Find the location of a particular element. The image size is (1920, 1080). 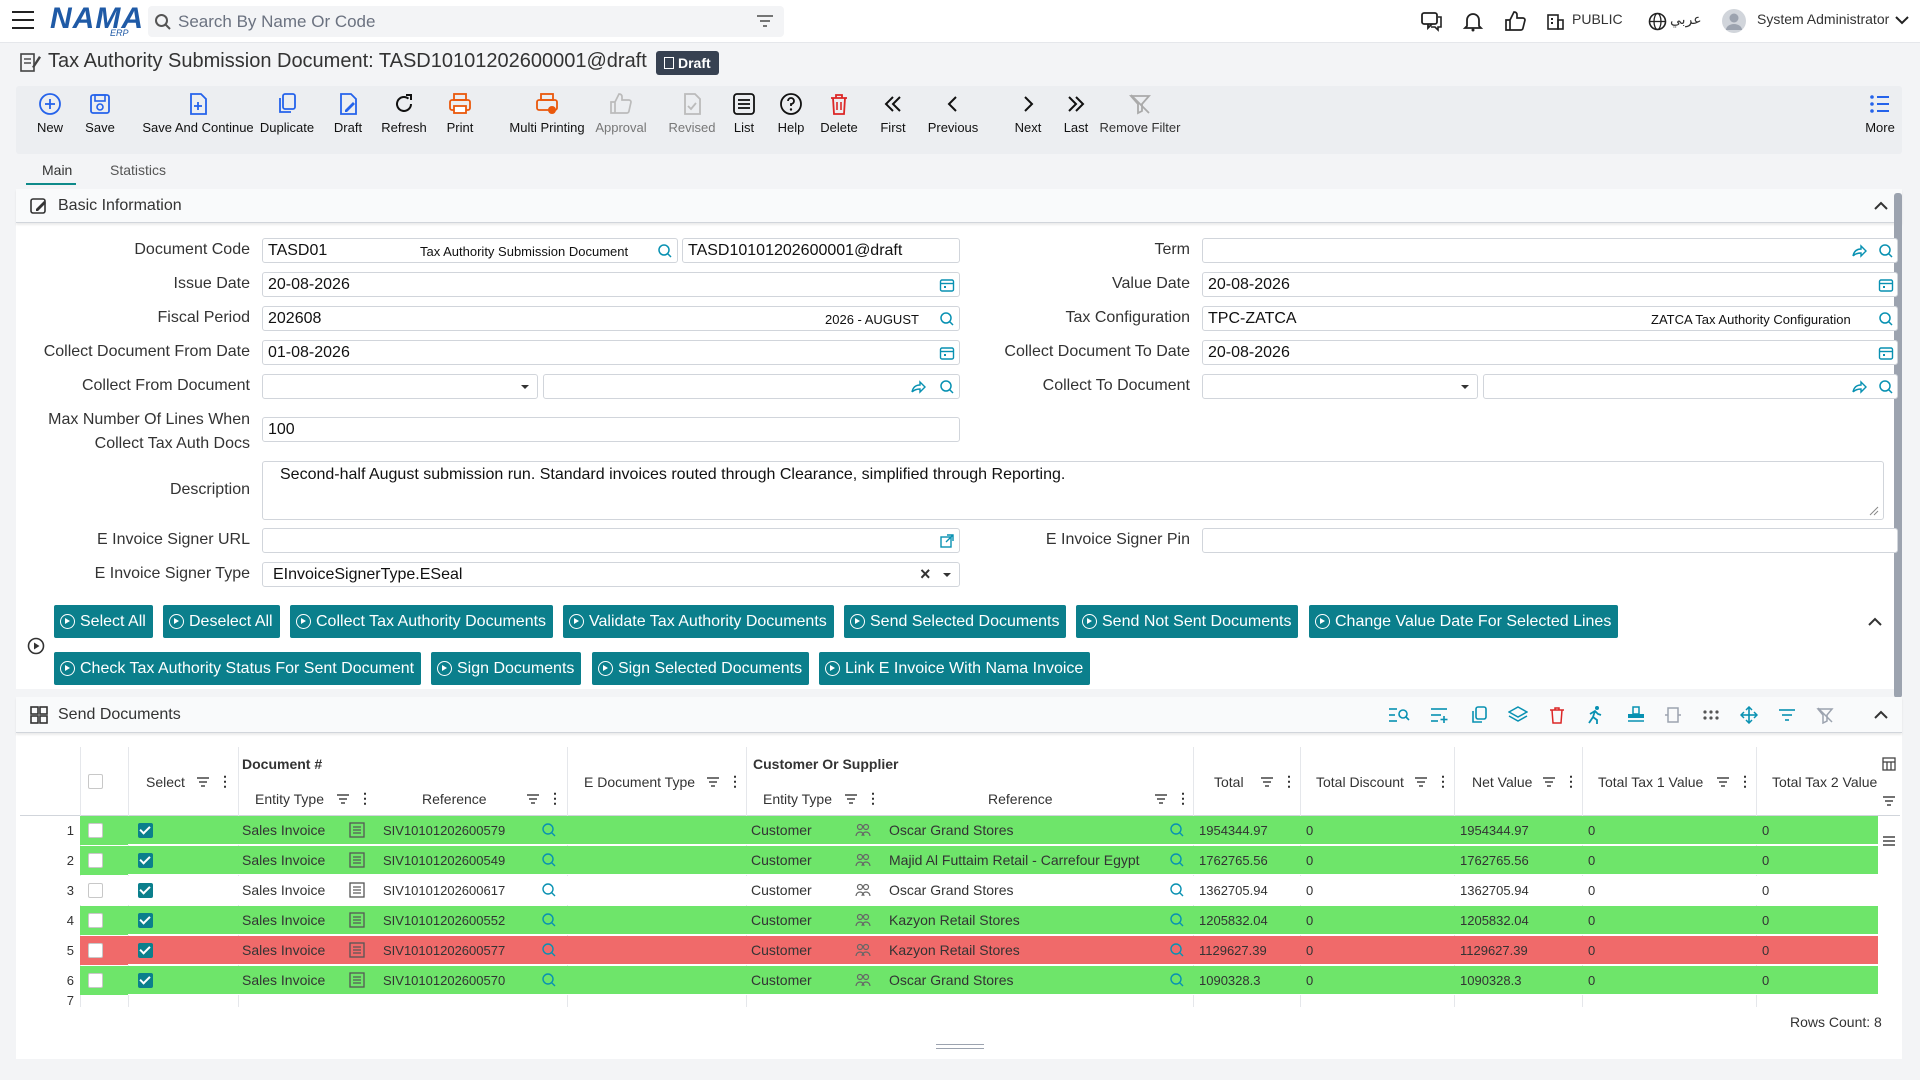

col-reference: Reference is located at coordinates (454, 799).